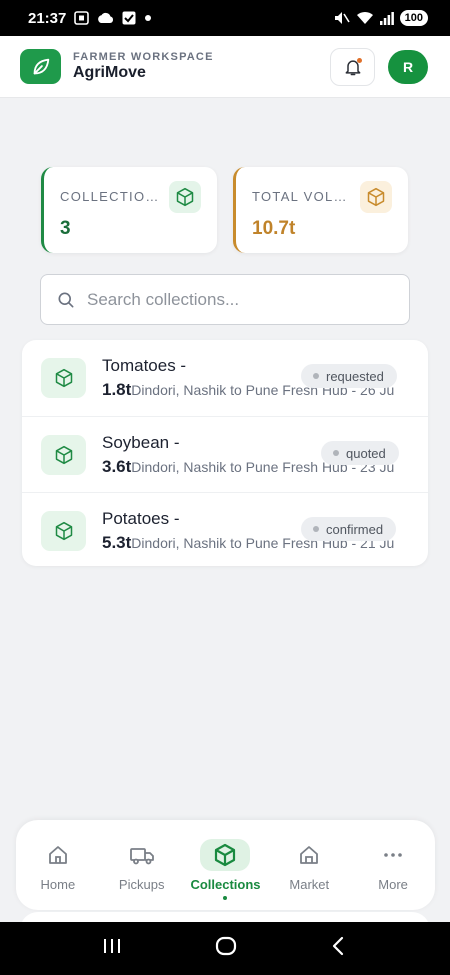 The height and width of the screenshot is (975, 450). I want to click on notification-dot-icon, so click(148, 18).